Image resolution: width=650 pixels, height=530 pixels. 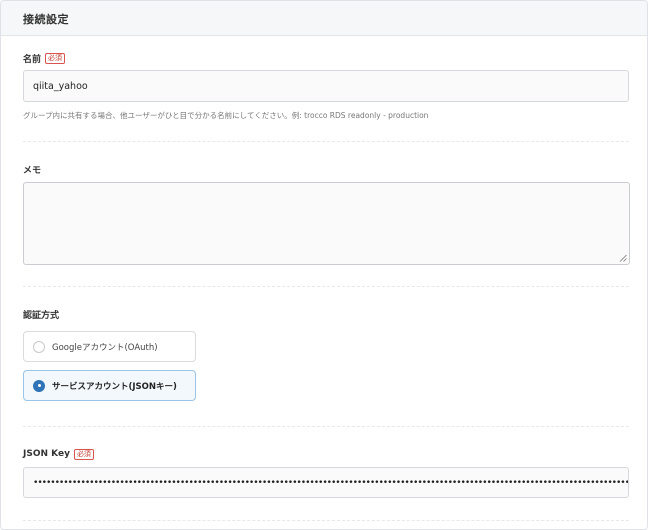 I want to click on auth-option-service-account: サービスアカウント(JSONキー), so click(x=109, y=385).